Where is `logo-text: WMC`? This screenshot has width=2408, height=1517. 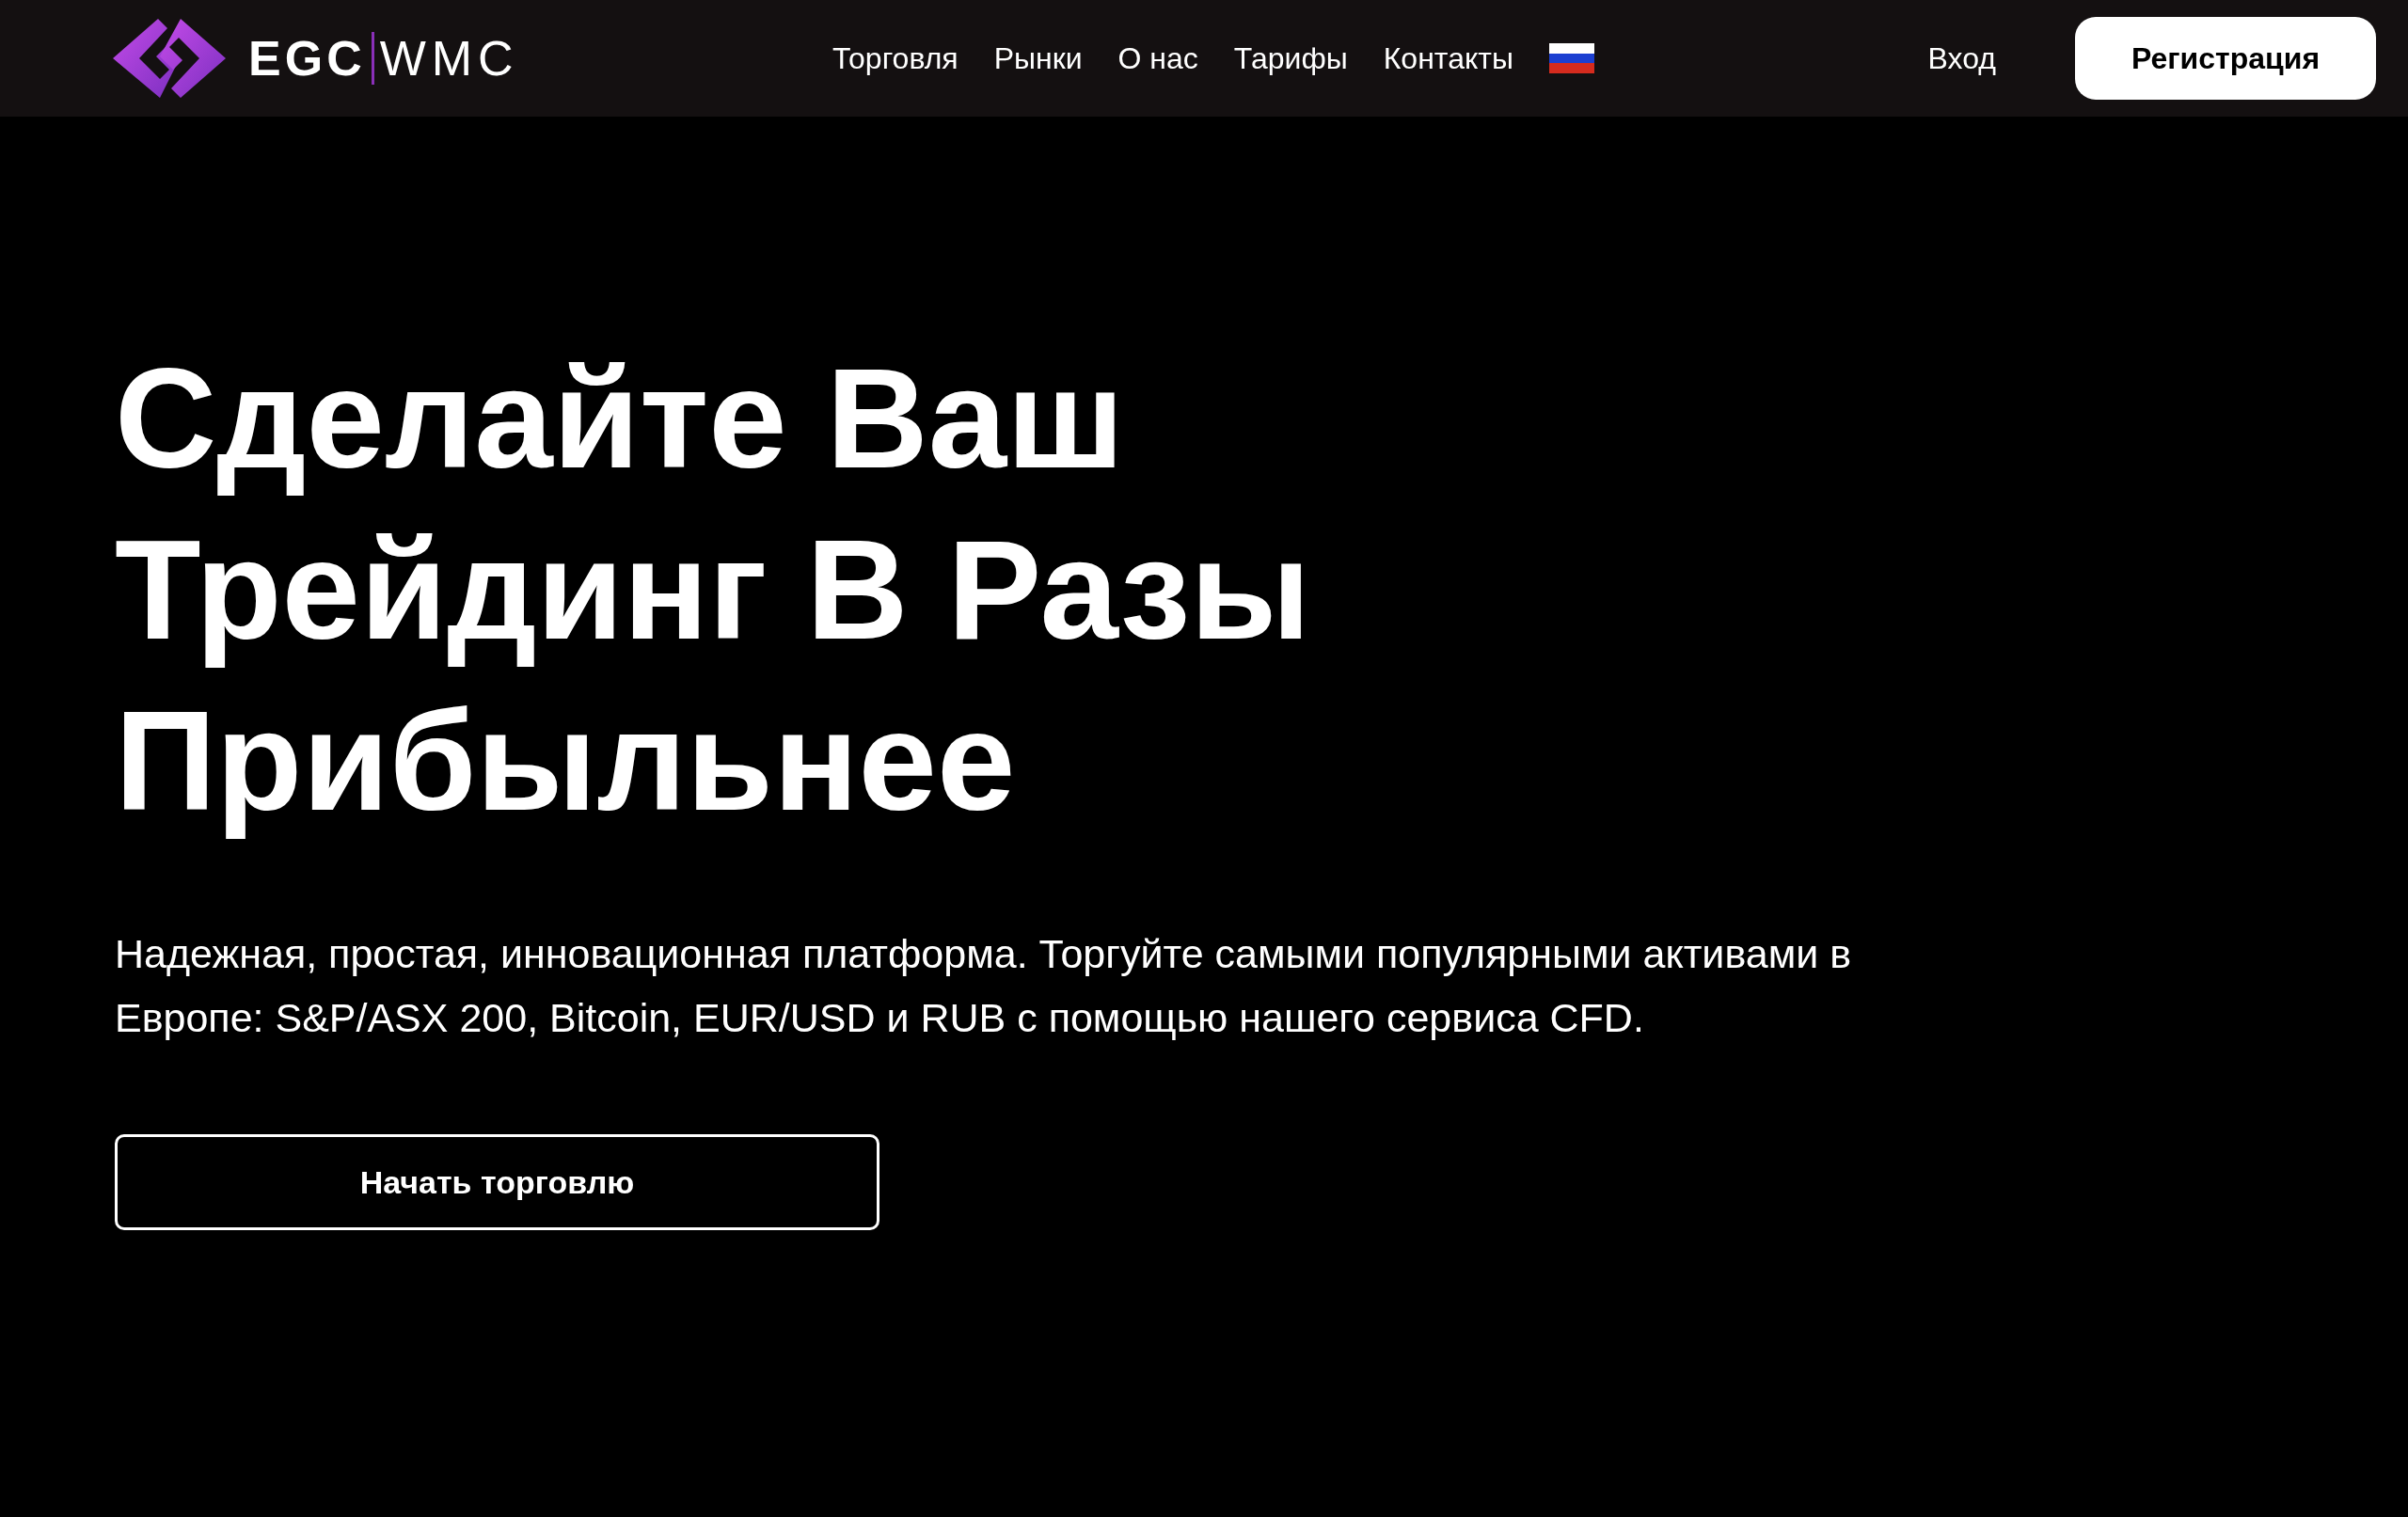 logo-text: WMC is located at coordinates (449, 58).